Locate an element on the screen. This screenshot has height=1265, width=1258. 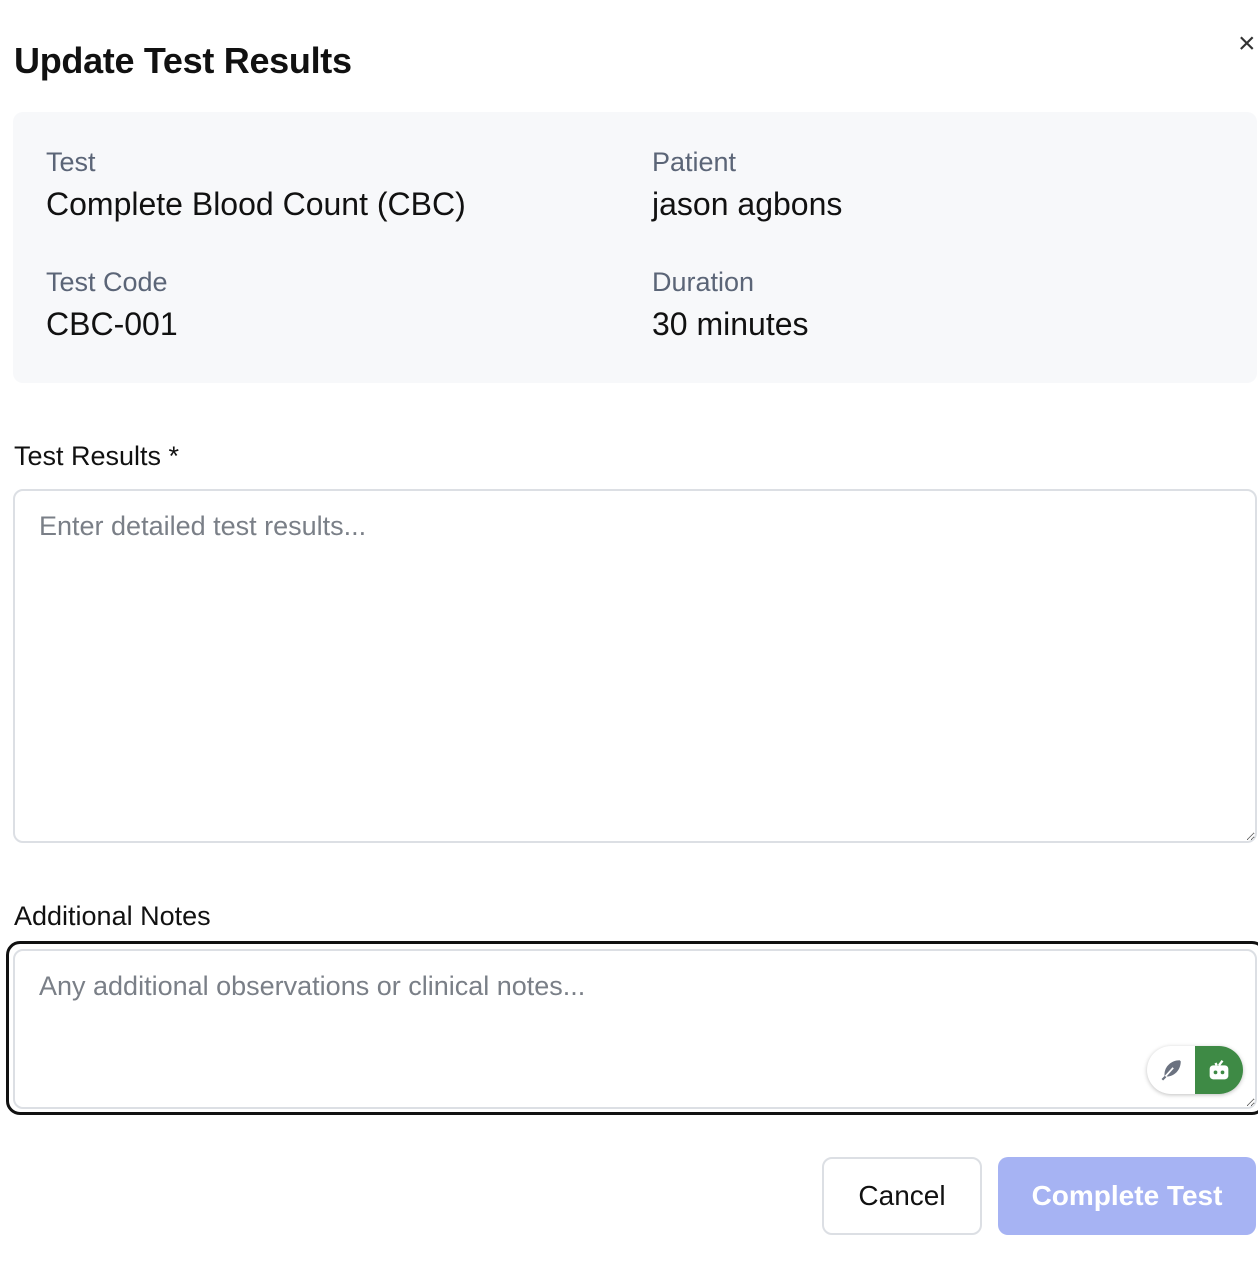
cancel-button: Cancel is located at coordinates (902, 1196).